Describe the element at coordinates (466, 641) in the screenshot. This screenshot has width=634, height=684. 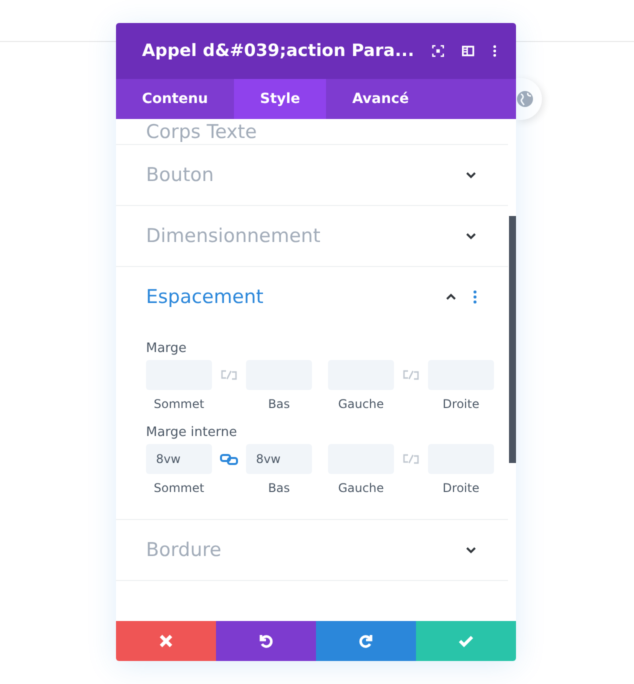
I see `save-icon` at that location.